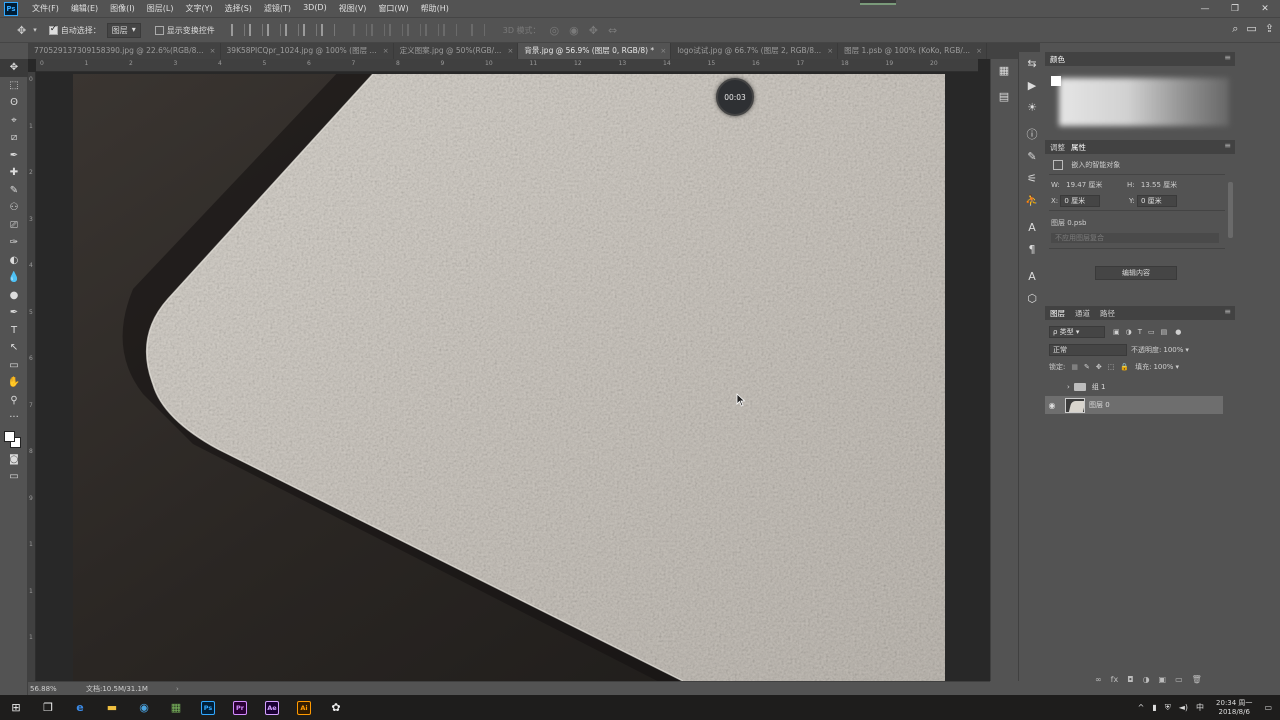 This screenshot has width=1280, height=720. I want to click on volume-icon: ◄), so click(1183, 707).